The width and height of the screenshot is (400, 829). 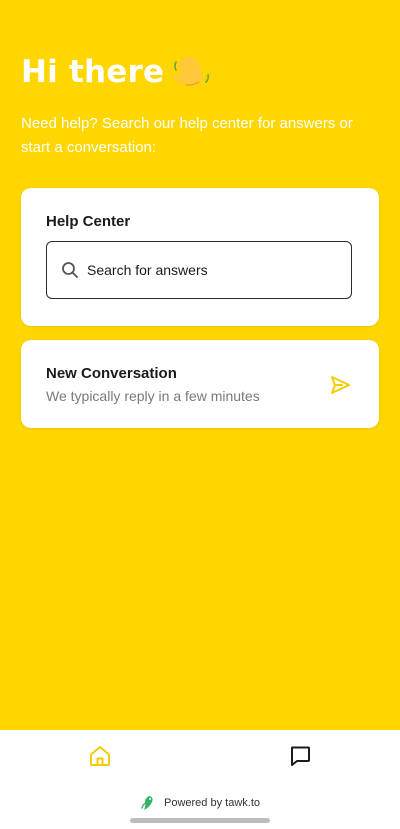 I want to click on search-box, so click(x=199, y=270).